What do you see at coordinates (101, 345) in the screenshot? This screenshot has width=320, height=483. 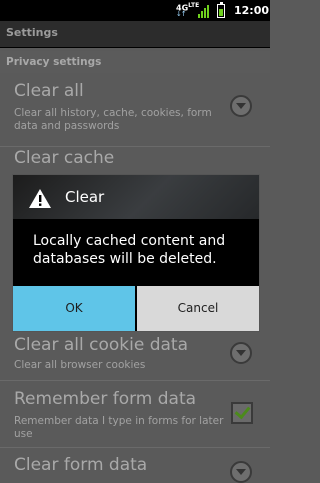 I see `setting-title: Clear all cookie data` at bounding box center [101, 345].